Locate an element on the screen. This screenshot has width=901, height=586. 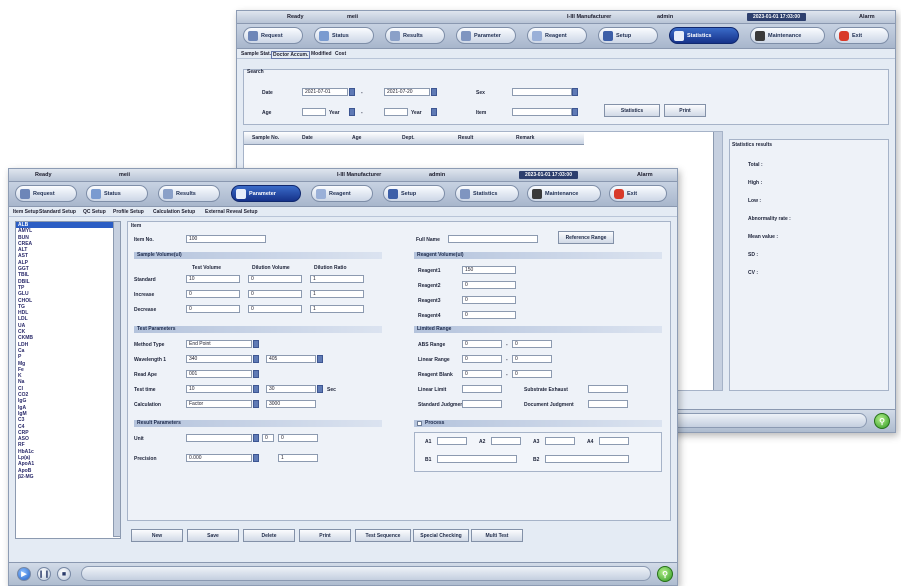
reagent-blank-from: 0 is located at coordinates (482, 374).